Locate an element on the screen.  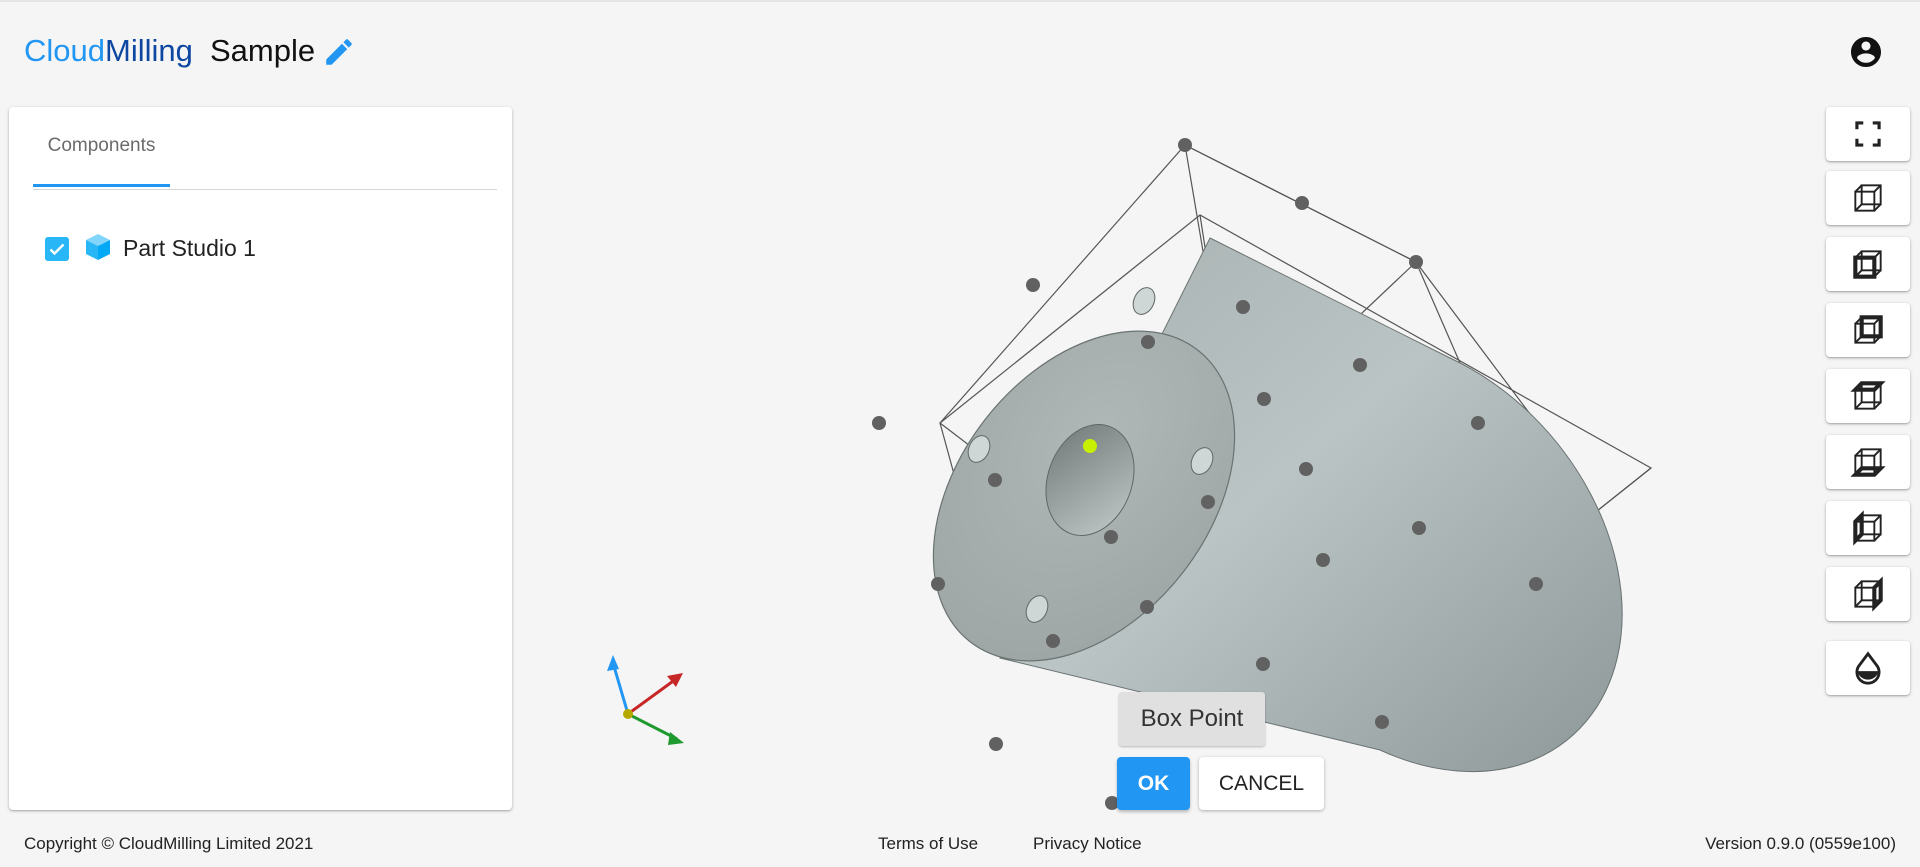
tree-item-part-studio-1: Part Studio 1 is located at coordinates (234, 248).